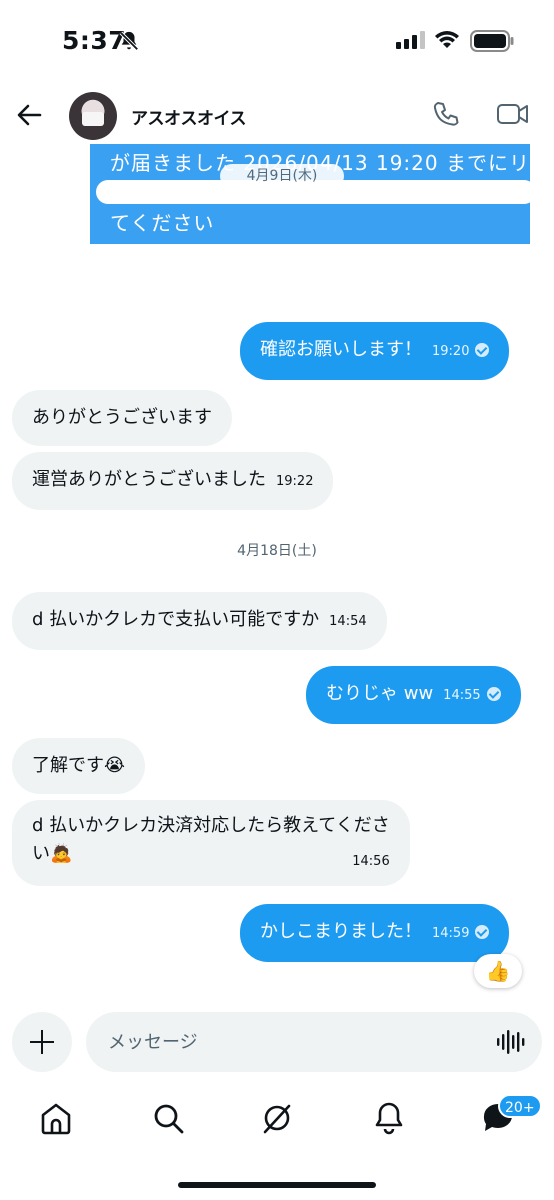  I want to click on message-text: d 払いかクレカ決済対応したら教えてくださ, so click(211, 825).